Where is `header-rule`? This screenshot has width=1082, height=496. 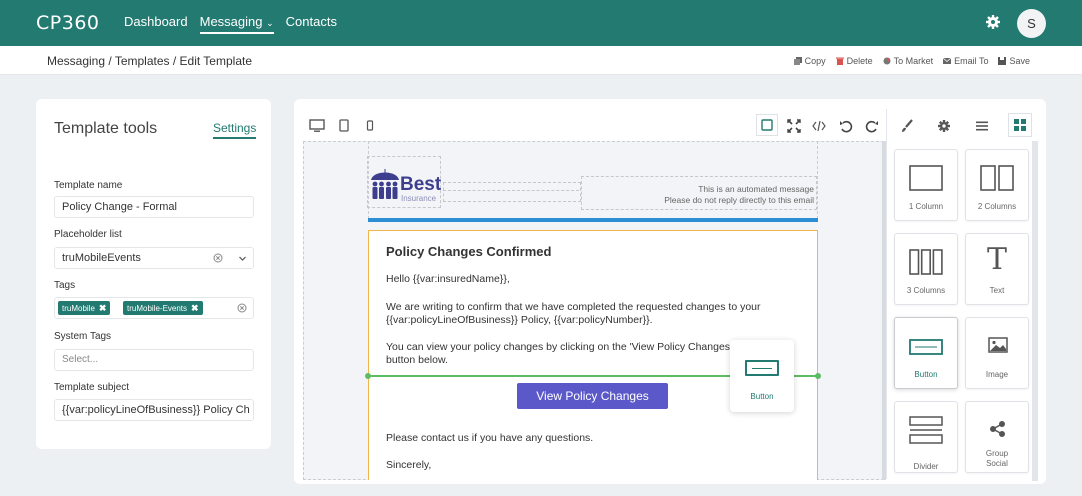
header-rule is located at coordinates (593, 220).